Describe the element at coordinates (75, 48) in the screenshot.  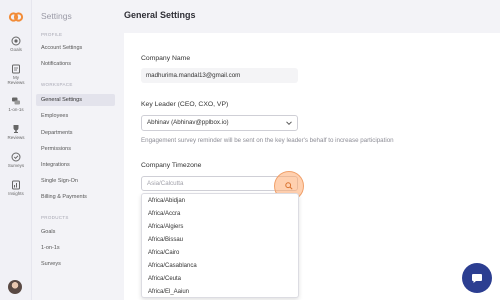
I see `nav-item-account-settings: Account Settings` at that location.